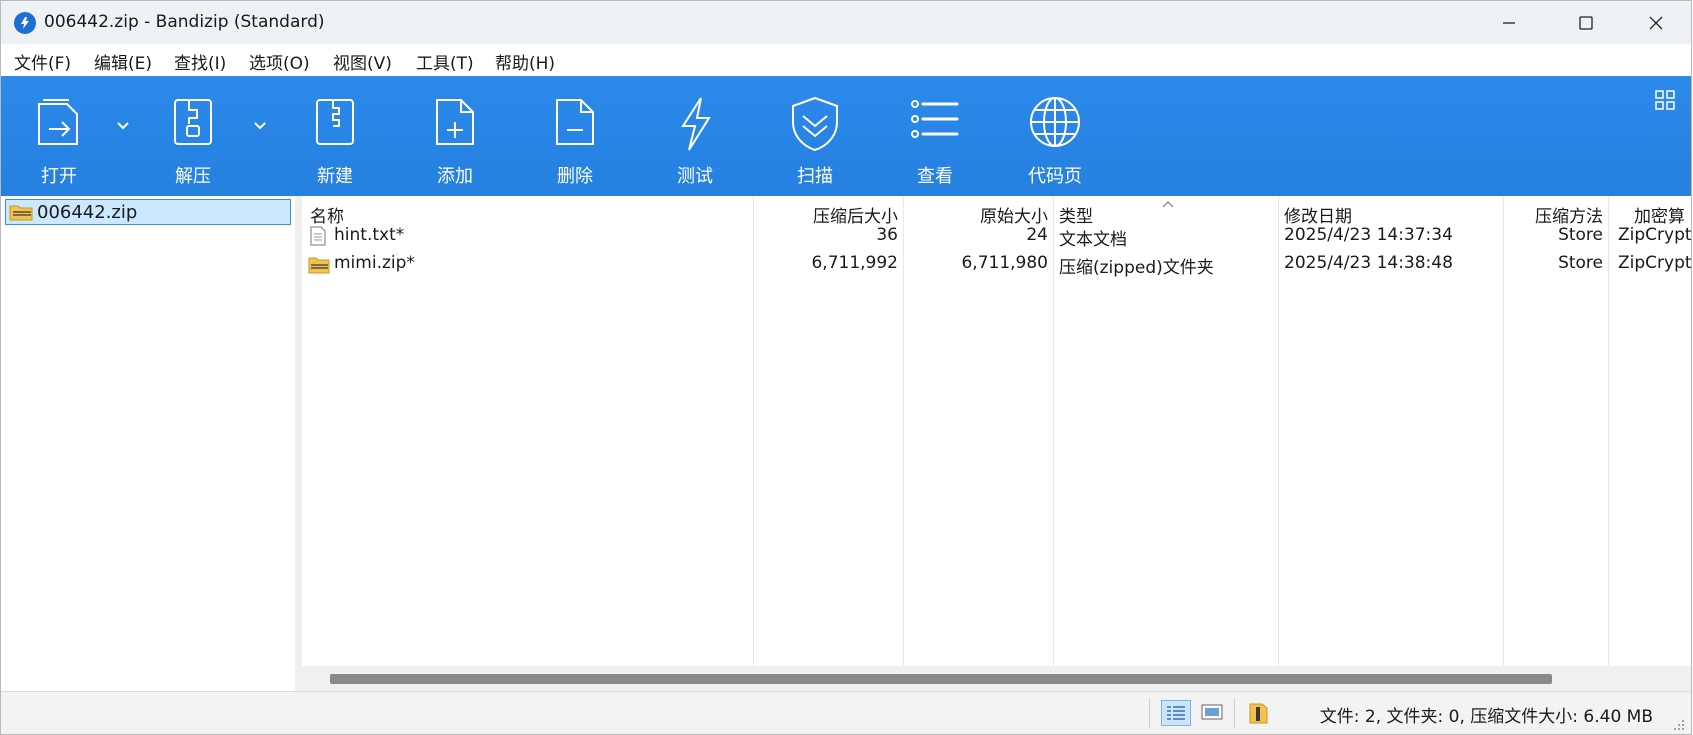 The height and width of the screenshot is (735, 1693). I want to click on add-button: 添加, so click(455, 136).